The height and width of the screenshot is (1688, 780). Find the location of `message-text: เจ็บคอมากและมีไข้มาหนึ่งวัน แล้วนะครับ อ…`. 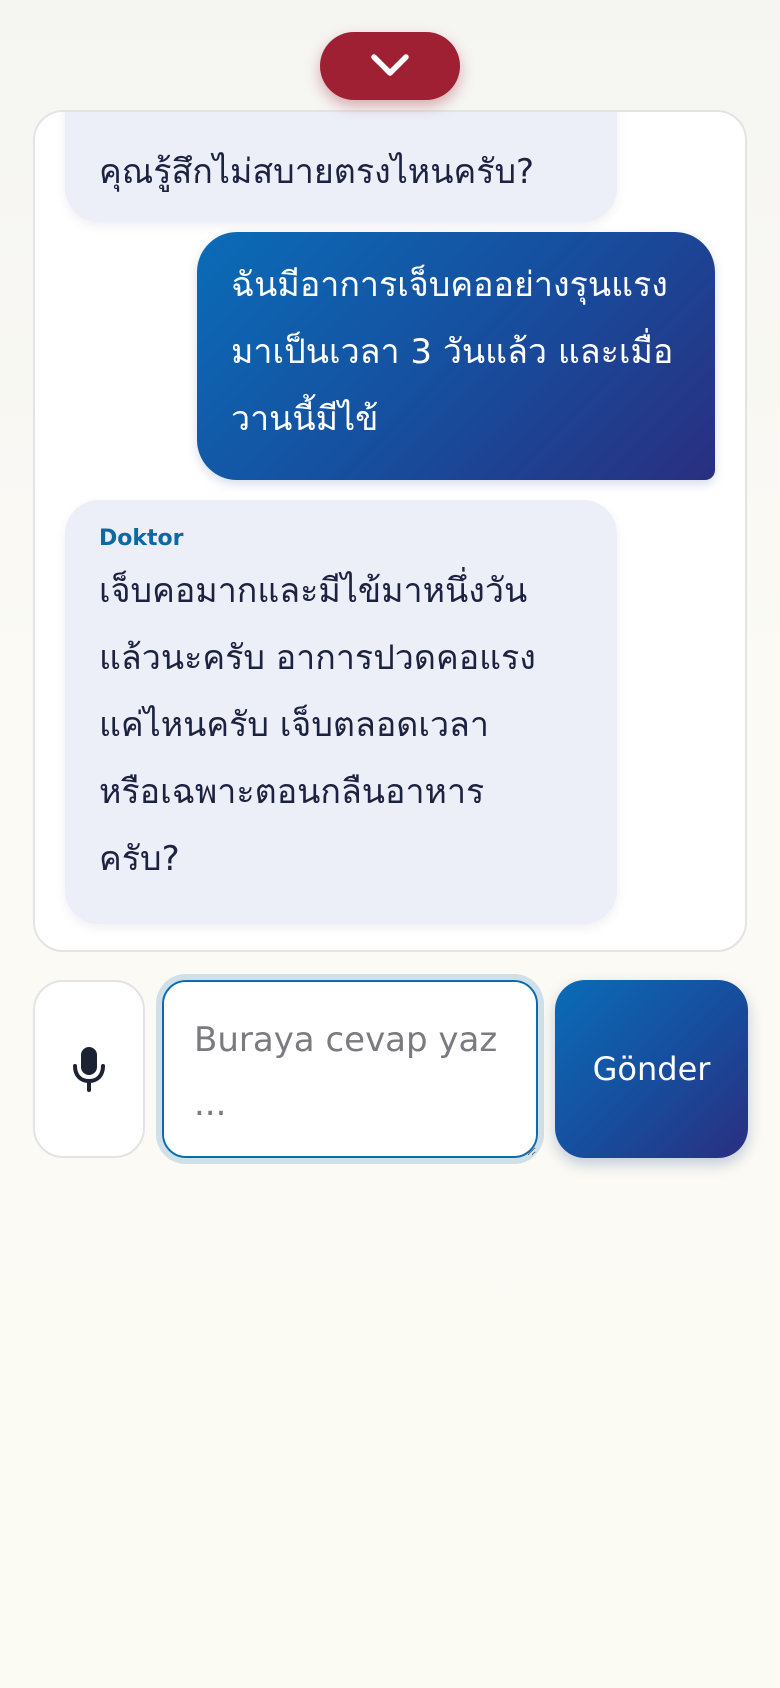

message-text: เจ็บคอมากและมีไข้มาหนึ่งวัน แล้วนะครับ อ… is located at coordinates (317, 725).